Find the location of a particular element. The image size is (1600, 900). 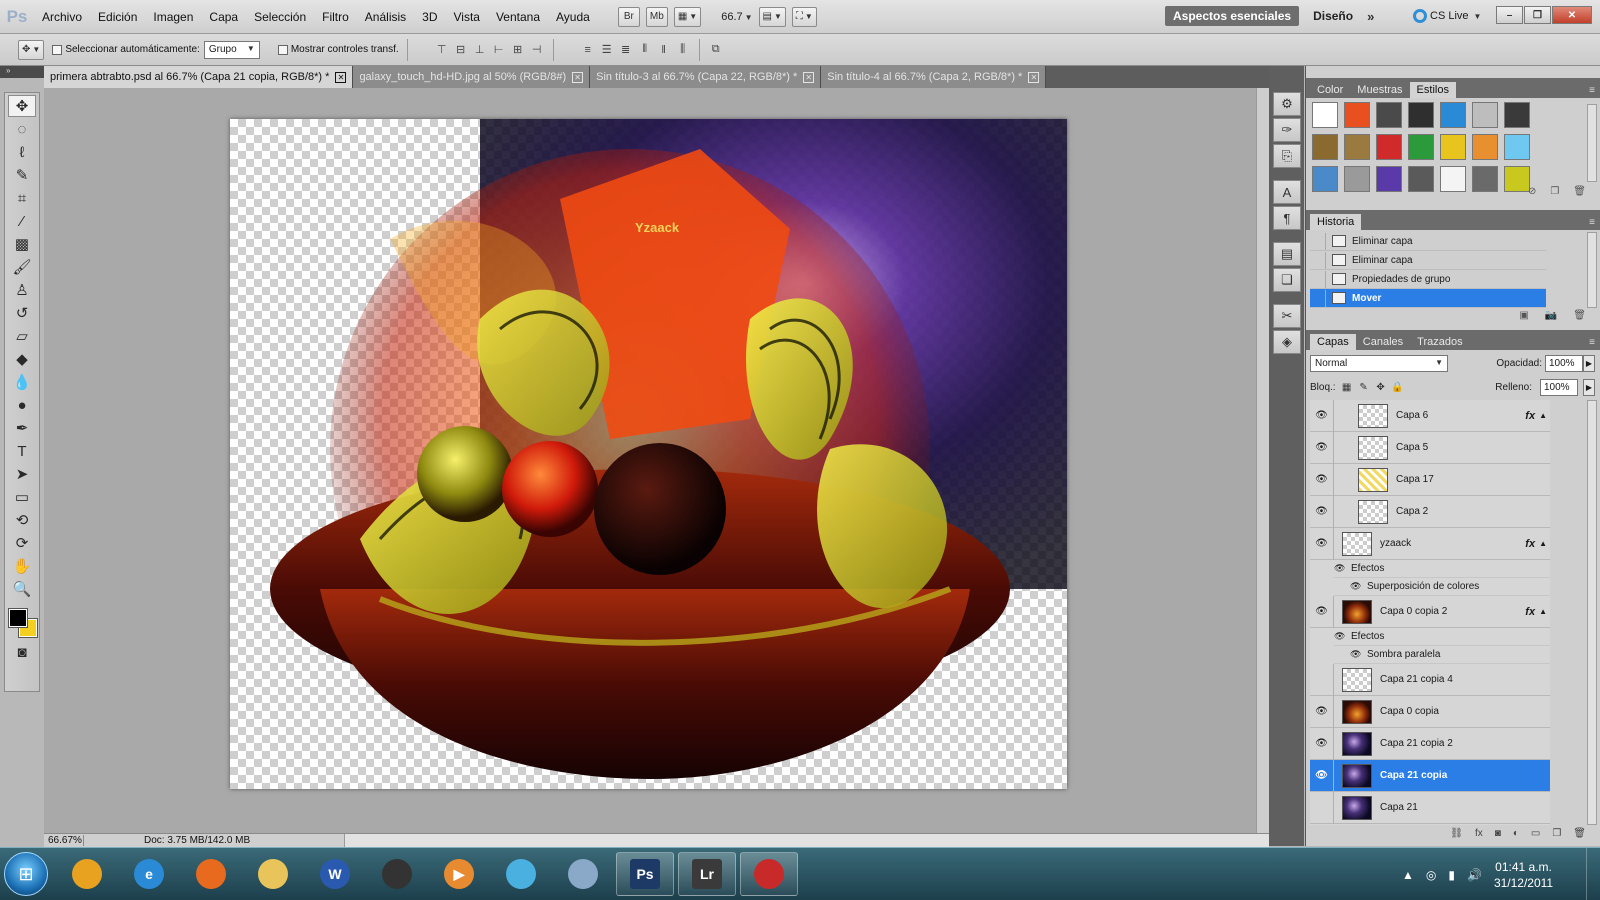

layer-row: Capa 21 is located at coordinates (1430, 807).